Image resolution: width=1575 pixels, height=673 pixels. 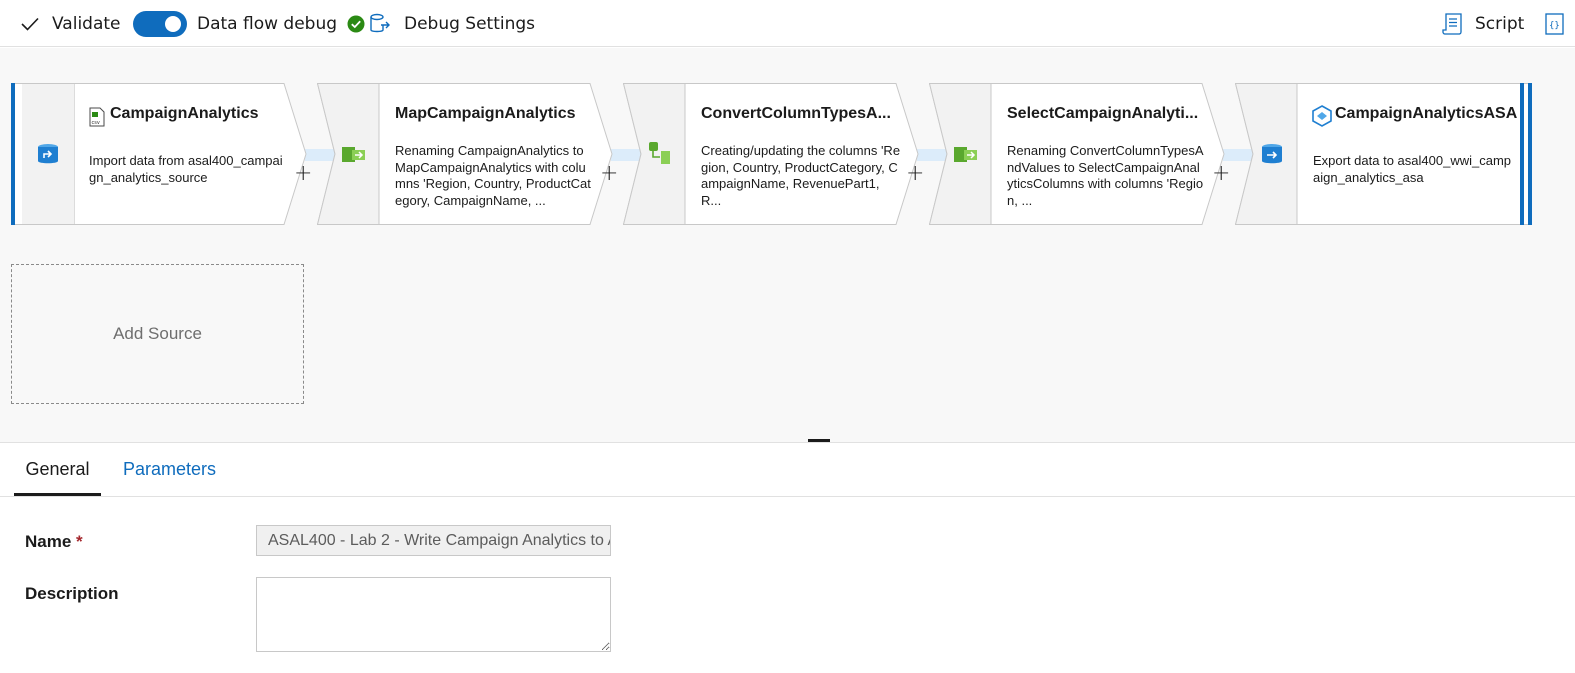 What do you see at coordinates (819, 440) in the screenshot?
I see `resize-handle` at bounding box center [819, 440].